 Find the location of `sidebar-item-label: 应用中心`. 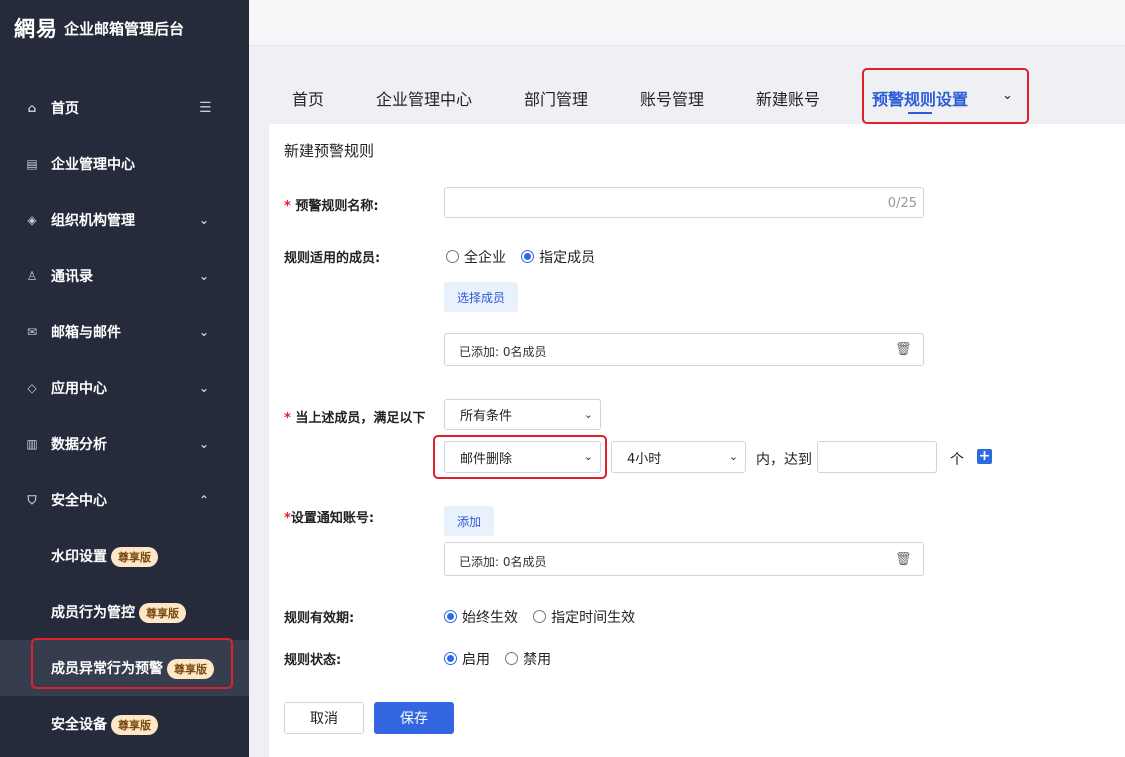

sidebar-item-label: 应用中心 is located at coordinates (79, 389).